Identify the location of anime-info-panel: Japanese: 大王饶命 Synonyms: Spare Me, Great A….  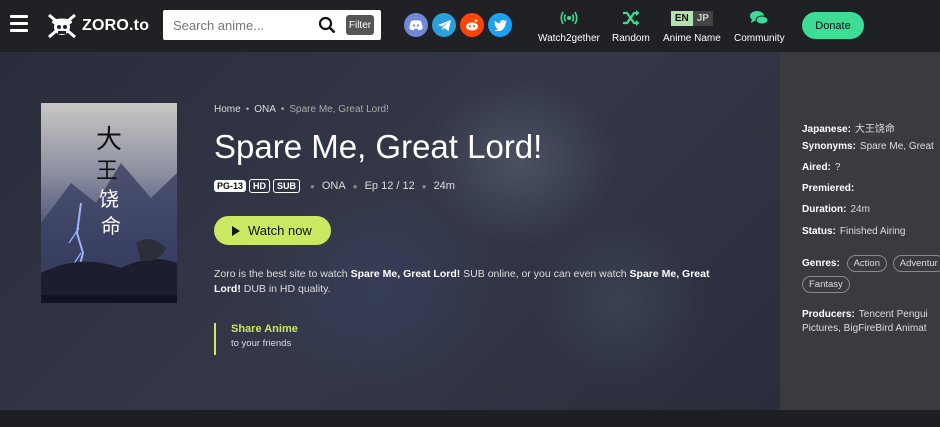
(860, 231).